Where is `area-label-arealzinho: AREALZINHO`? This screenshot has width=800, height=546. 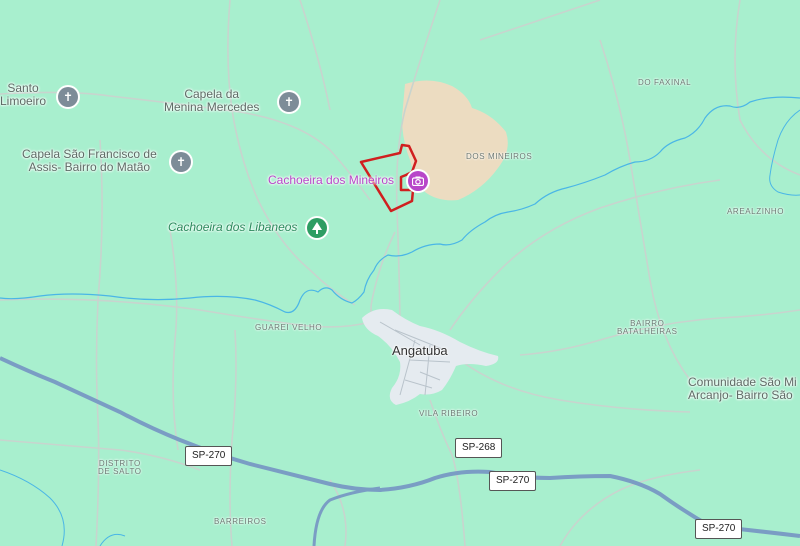
area-label-arealzinho: AREALZINHO is located at coordinates (756, 211).